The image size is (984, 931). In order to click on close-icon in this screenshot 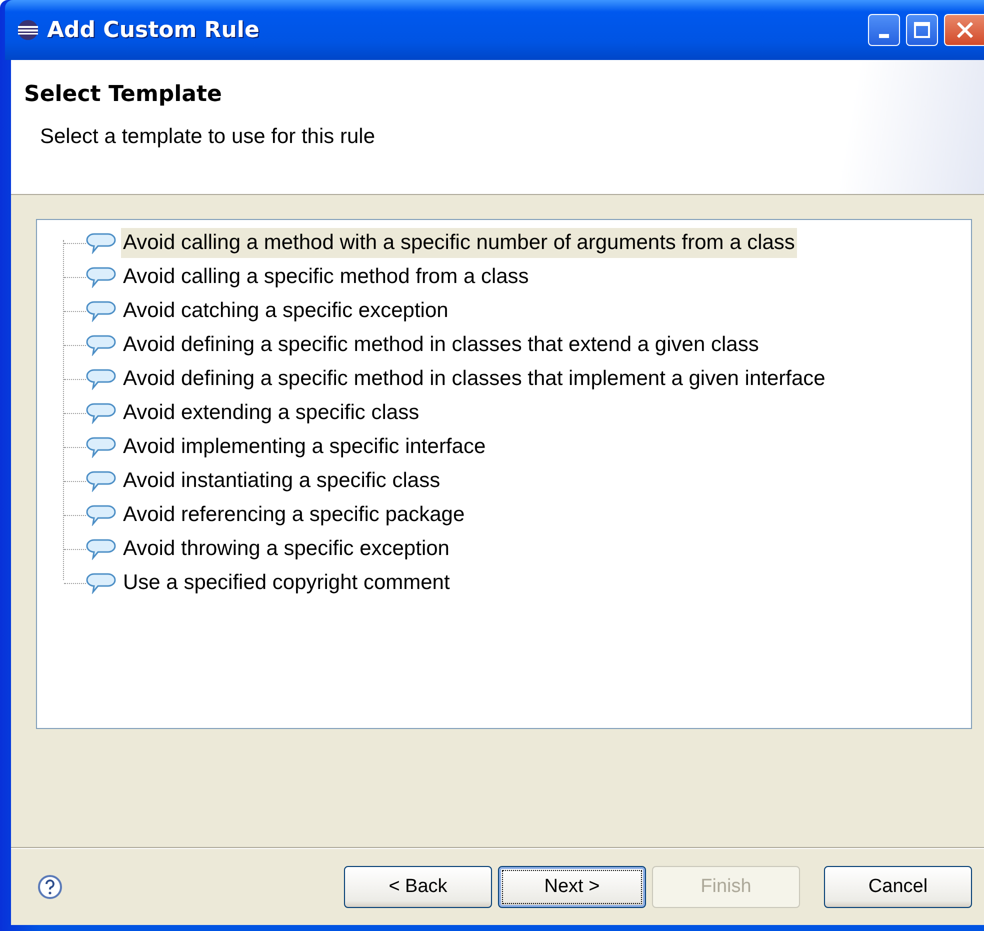, I will do `click(964, 30)`.